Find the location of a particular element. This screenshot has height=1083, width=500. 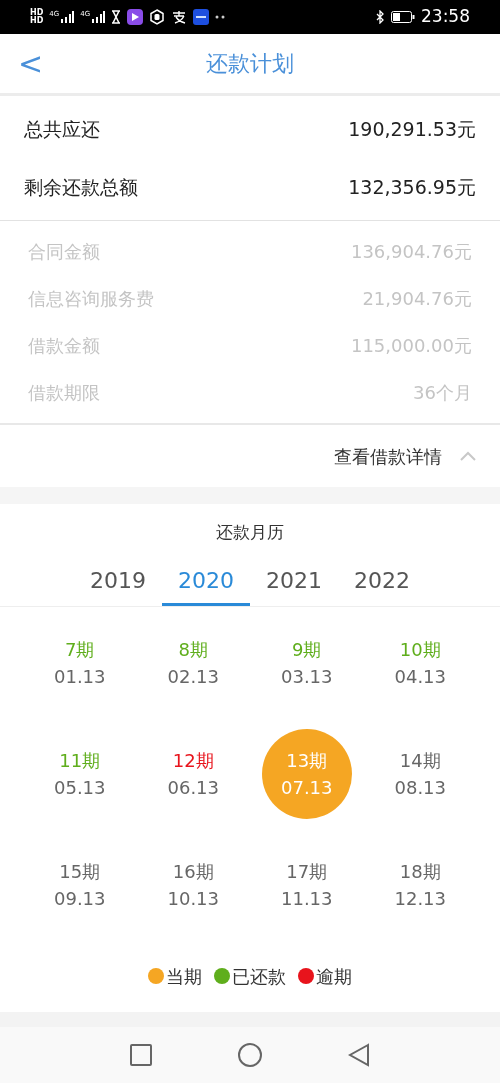

period-cell: 18期 12.13 is located at coordinates (420, 884).